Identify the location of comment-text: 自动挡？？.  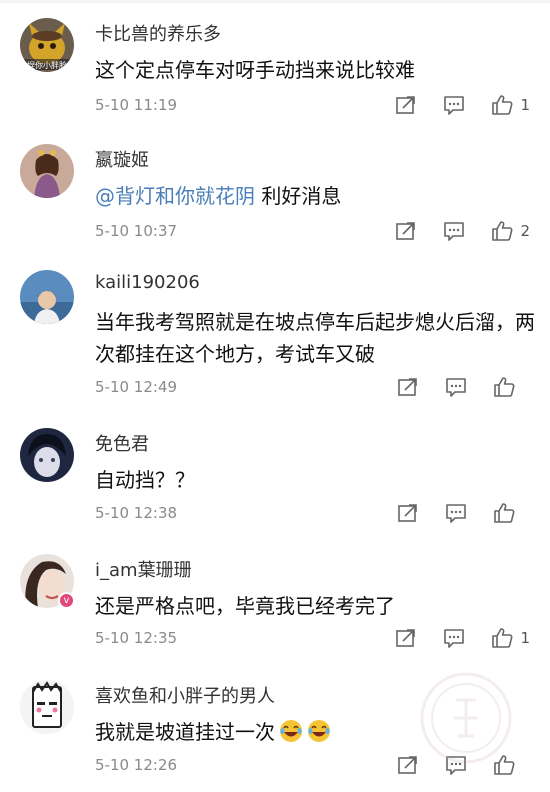
(145, 480).